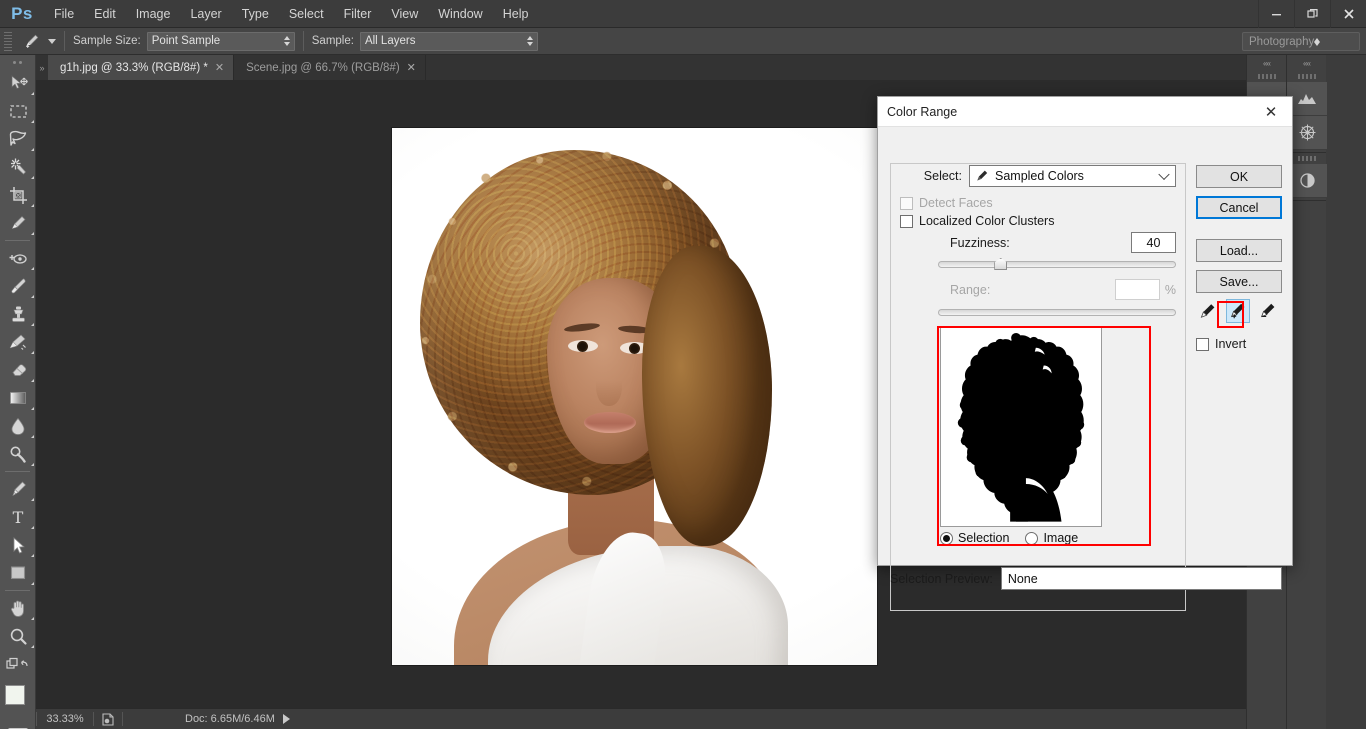 The width and height of the screenshot is (1366, 729). What do you see at coordinates (18, 195) in the screenshot?
I see `crop-tool` at bounding box center [18, 195].